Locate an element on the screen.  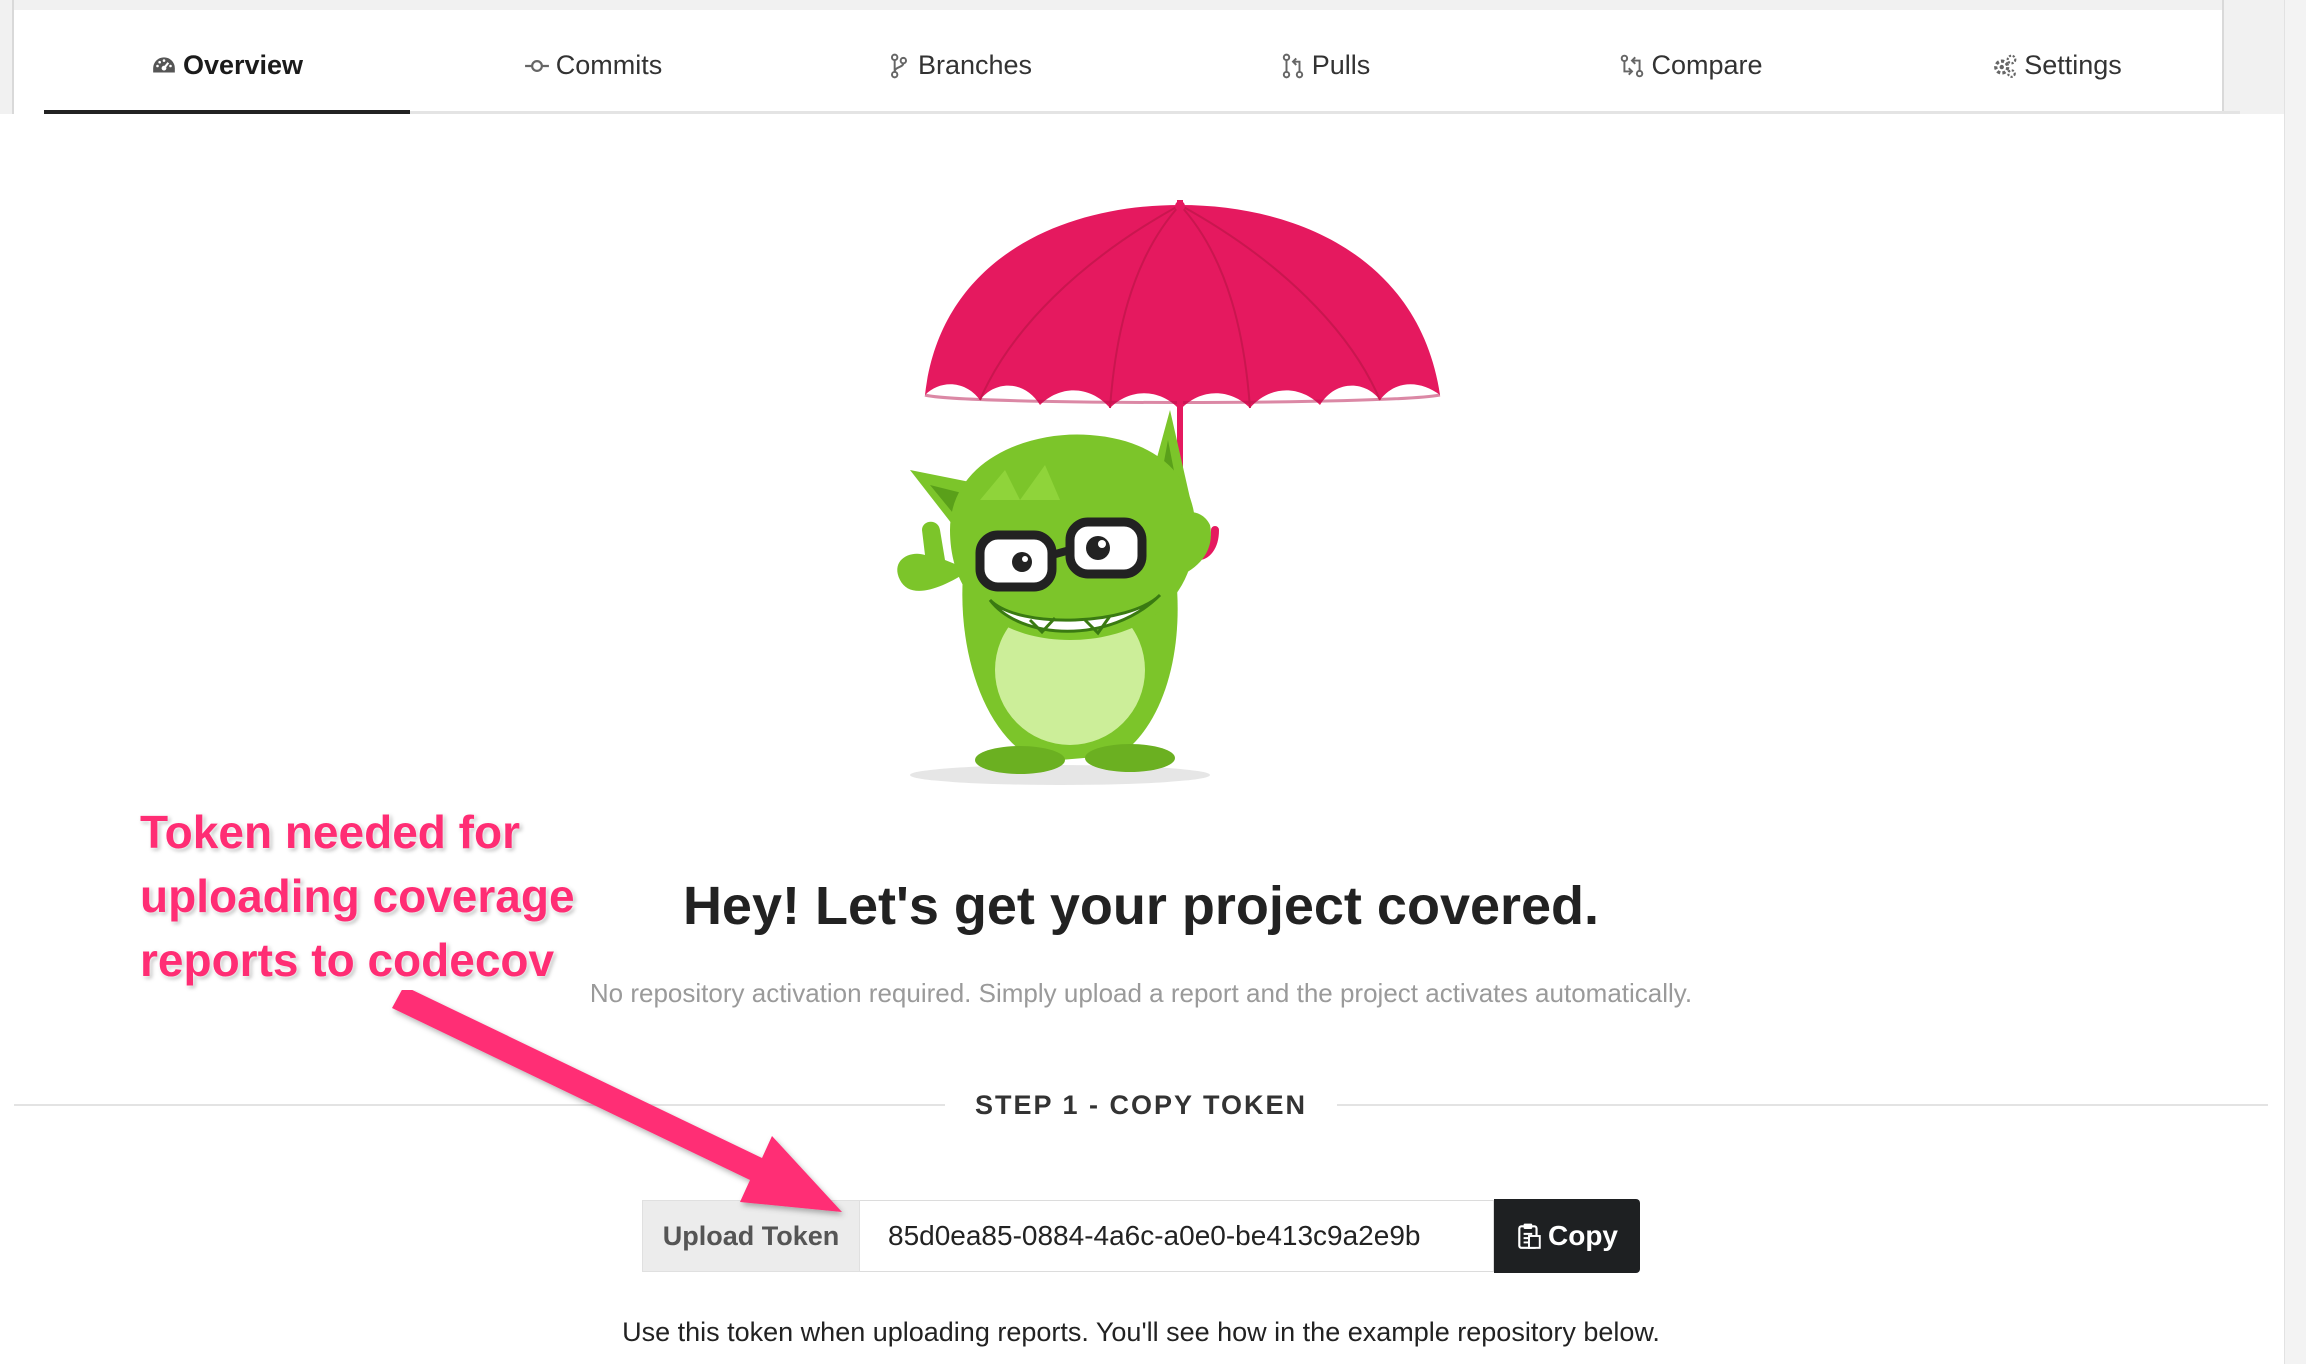
annotation-line: reports to codecov is located at coordinates (347, 960).